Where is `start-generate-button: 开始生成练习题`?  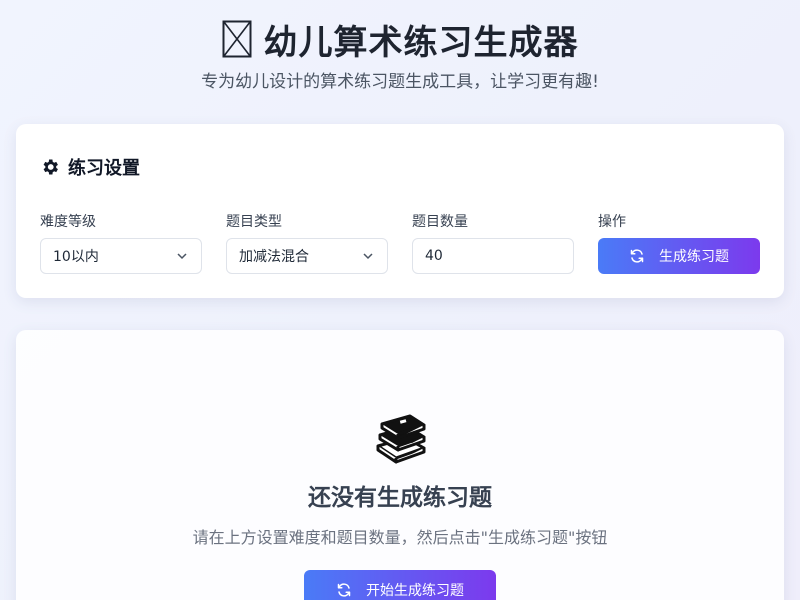 start-generate-button: 开始生成练习题 is located at coordinates (400, 585).